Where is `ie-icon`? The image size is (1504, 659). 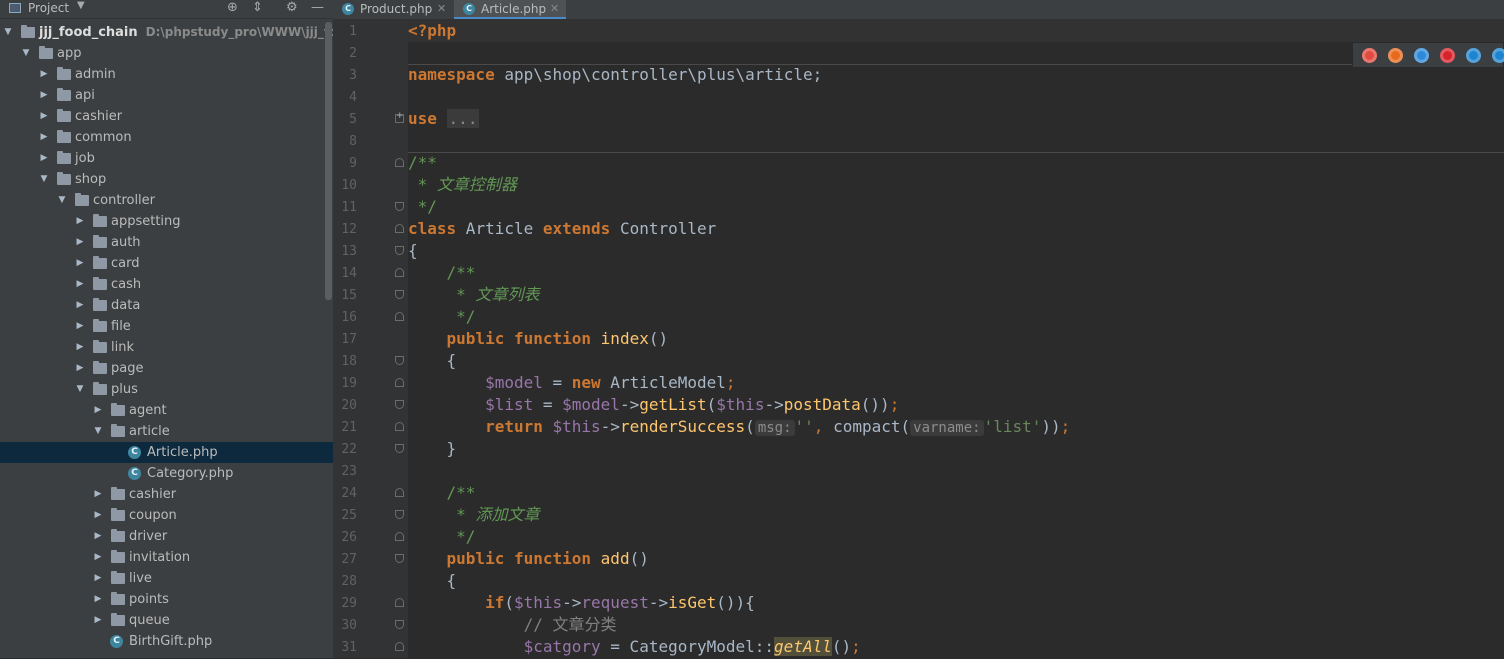
ie-icon is located at coordinates (1473, 55).